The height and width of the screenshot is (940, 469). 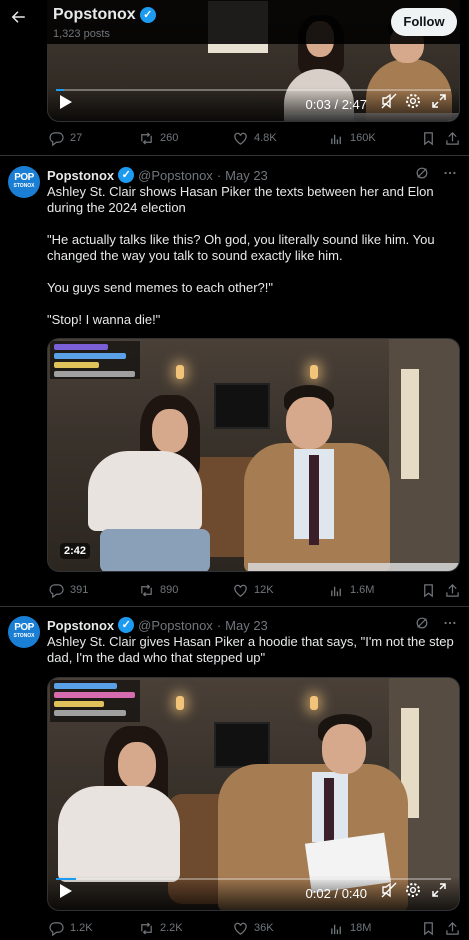 I want to click on video-controls: 0:03 / 2:47, so click(x=253, y=104).